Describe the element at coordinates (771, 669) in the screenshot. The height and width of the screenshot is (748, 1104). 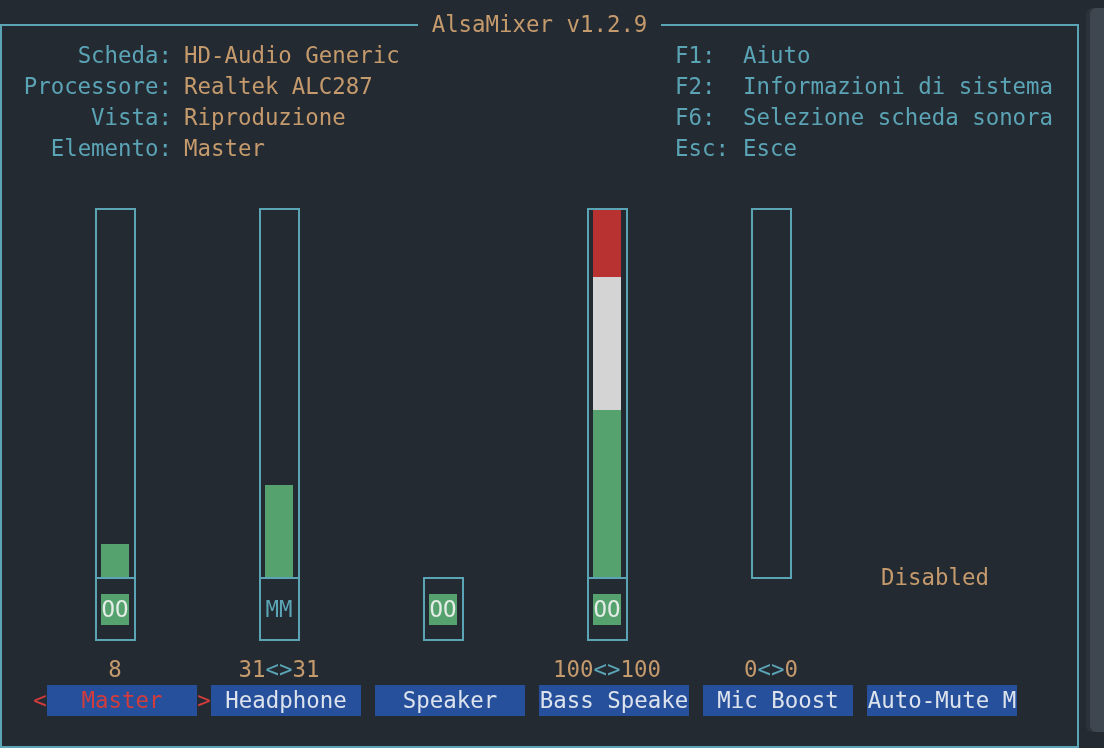
I see `channel-value: 0<>0` at that location.